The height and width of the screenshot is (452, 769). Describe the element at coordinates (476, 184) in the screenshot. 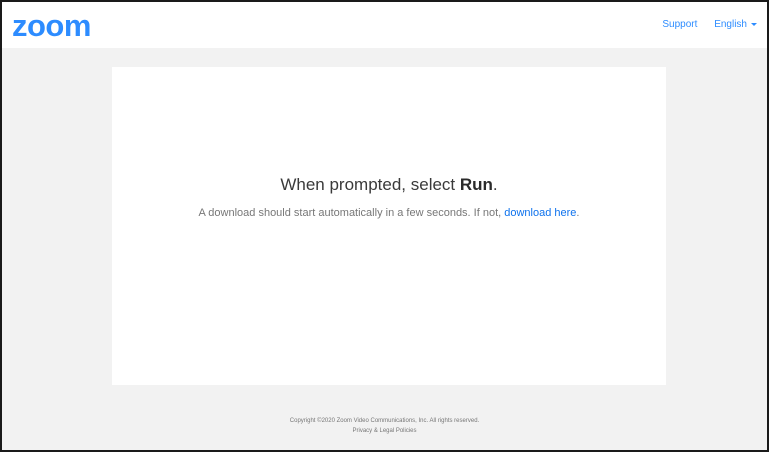

I see `headline-action: Run` at that location.